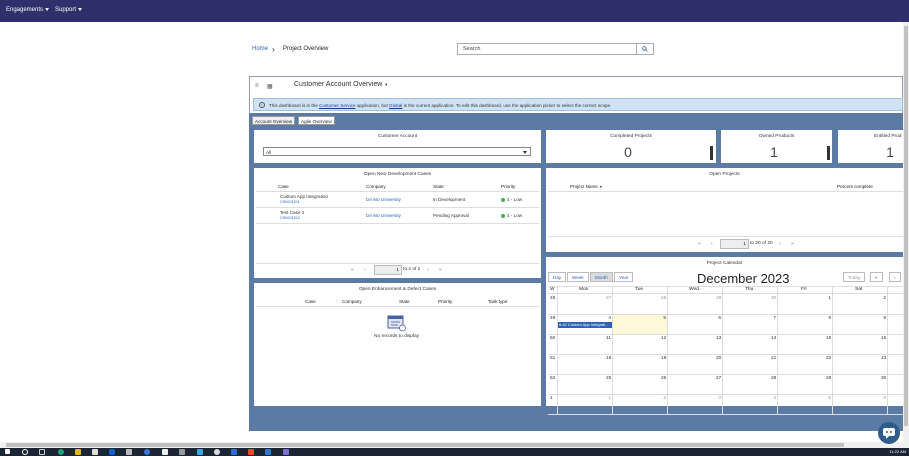 The height and width of the screenshot is (456, 909). Describe the element at coordinates (718, 338) in the screenshot. I see `calendar-day: 13` at that location.